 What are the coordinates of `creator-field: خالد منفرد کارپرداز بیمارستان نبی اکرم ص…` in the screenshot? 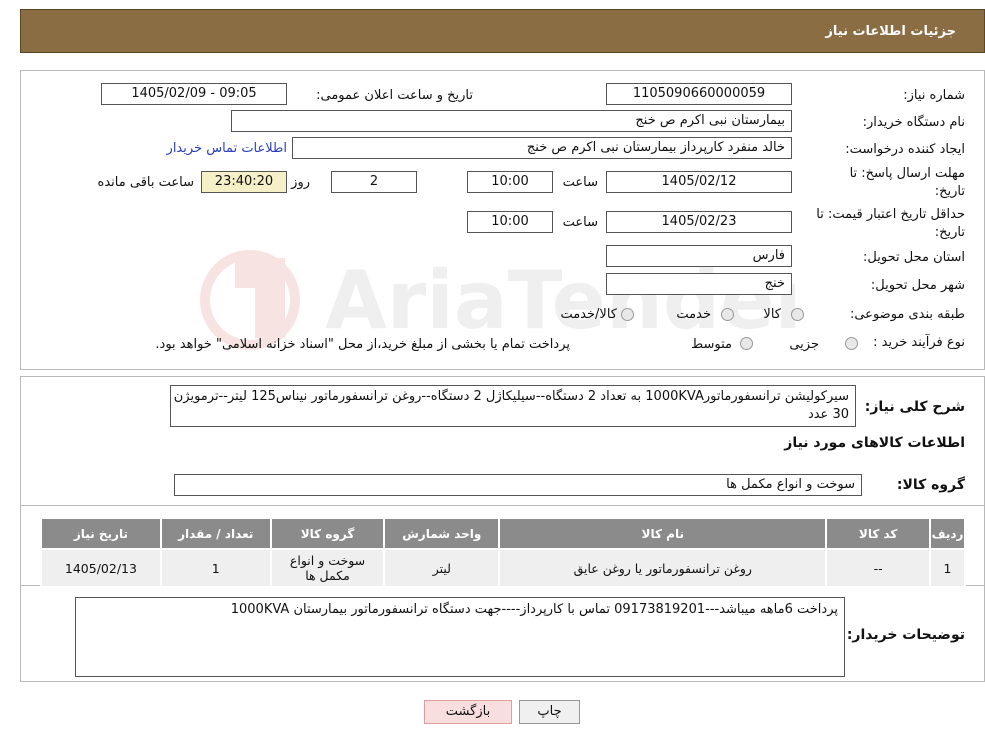 It's located at (542, 148).